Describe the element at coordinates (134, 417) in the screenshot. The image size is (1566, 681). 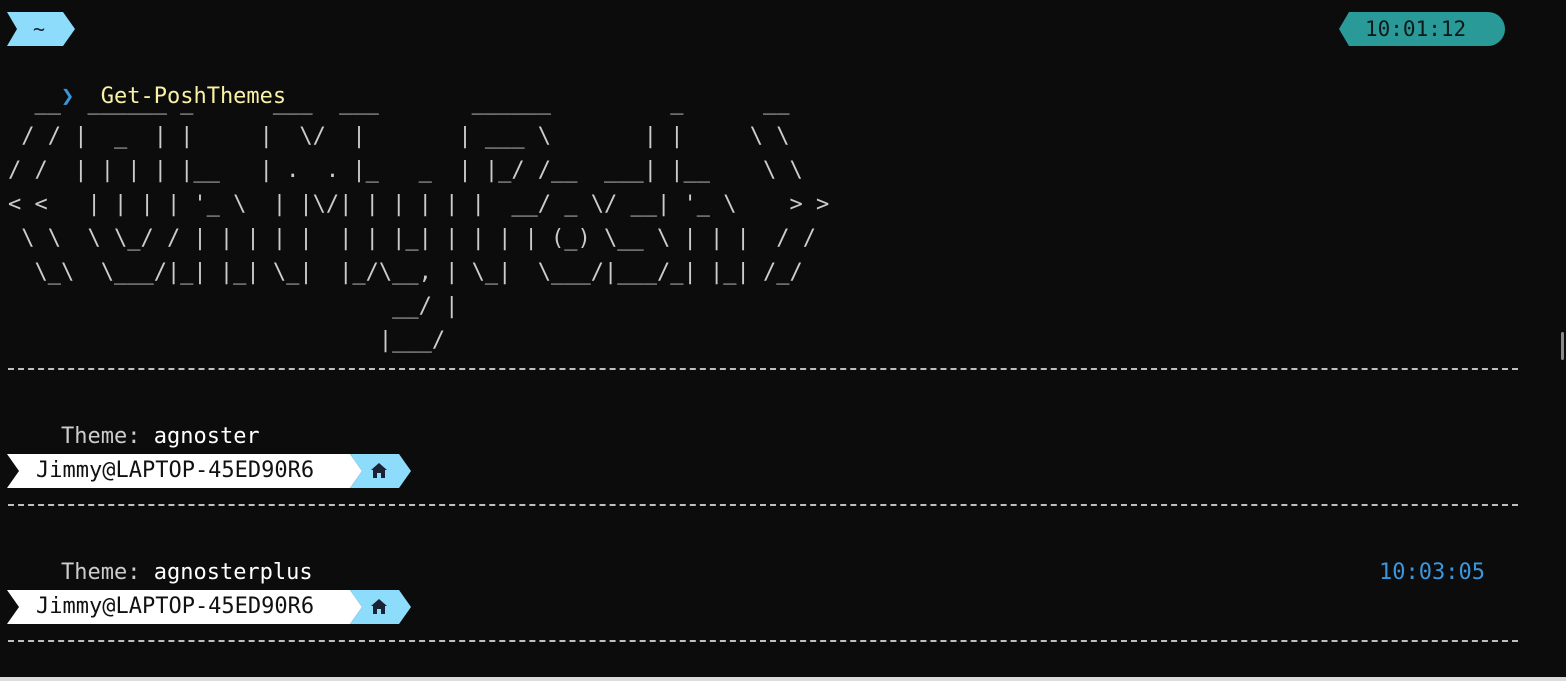
I see `theme-heading: Theme: agnoster` at that location.